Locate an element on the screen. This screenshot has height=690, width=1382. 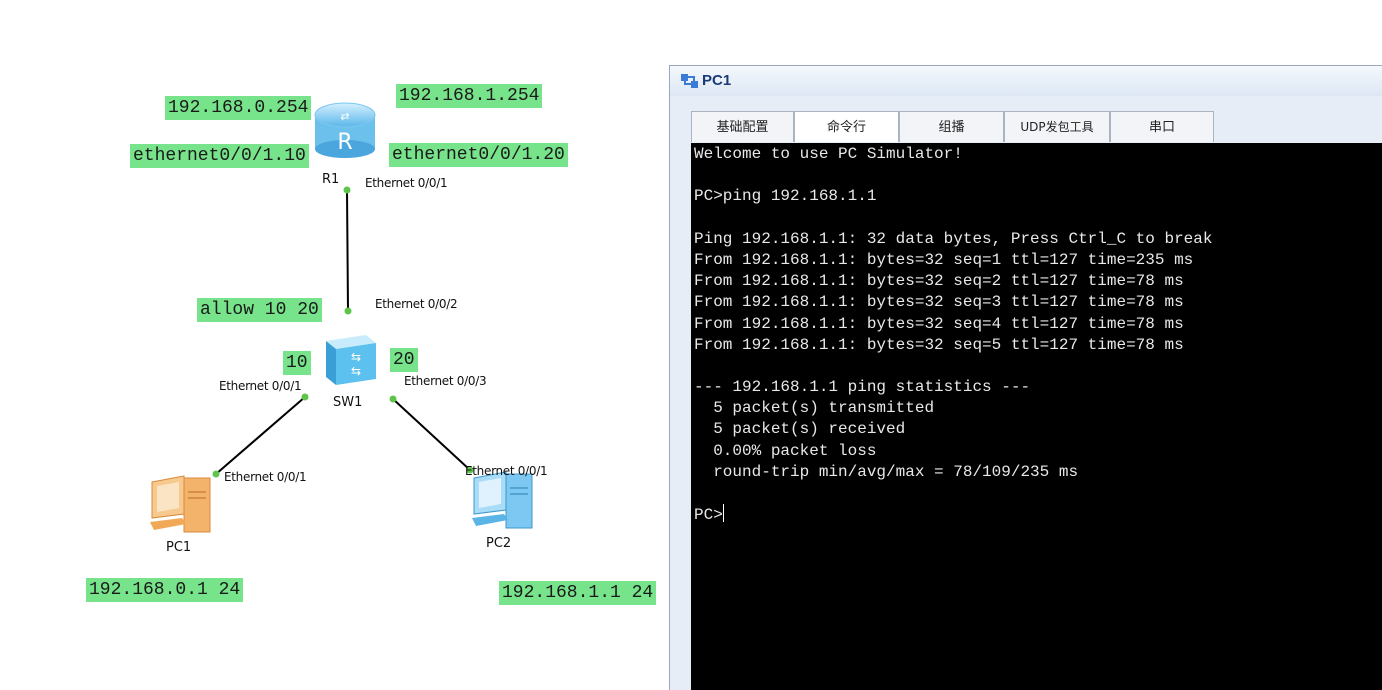
port-label-sw1-pc1: Ethernet 0/0/1 is located at coordinates (260, 386).